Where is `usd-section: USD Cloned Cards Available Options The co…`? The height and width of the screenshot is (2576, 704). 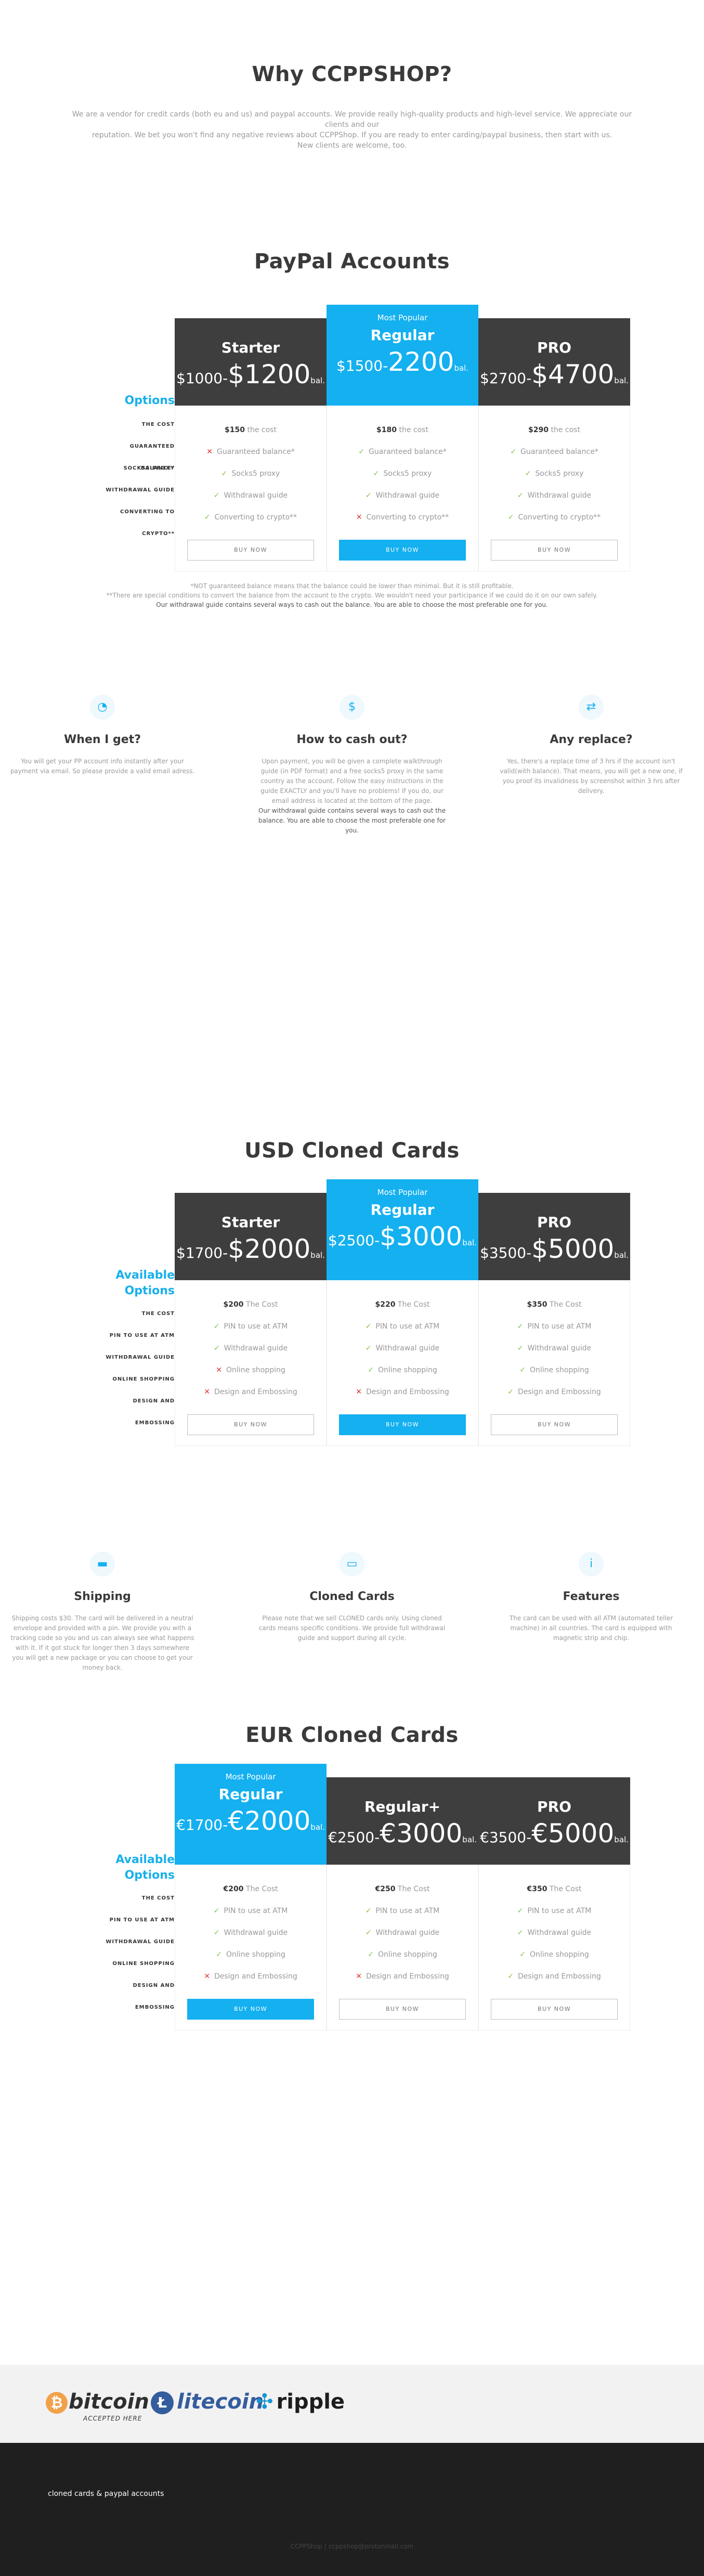 usd-section: USD Cloned Cards Available Options The co… is located at coordinates (352, 1292).